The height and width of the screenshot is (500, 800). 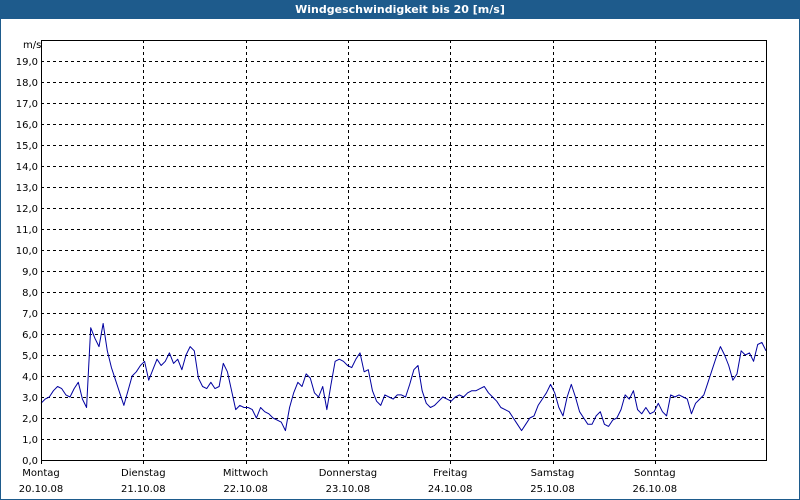 I want to click on y-tick-label: 10,0, so click(x=27, y=251).